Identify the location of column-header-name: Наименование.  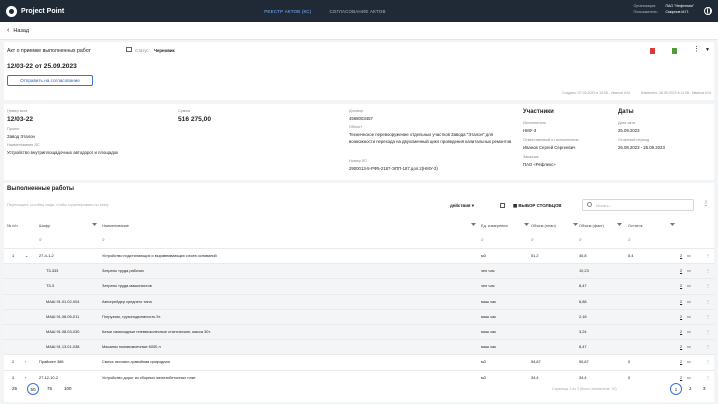
(115, 225).